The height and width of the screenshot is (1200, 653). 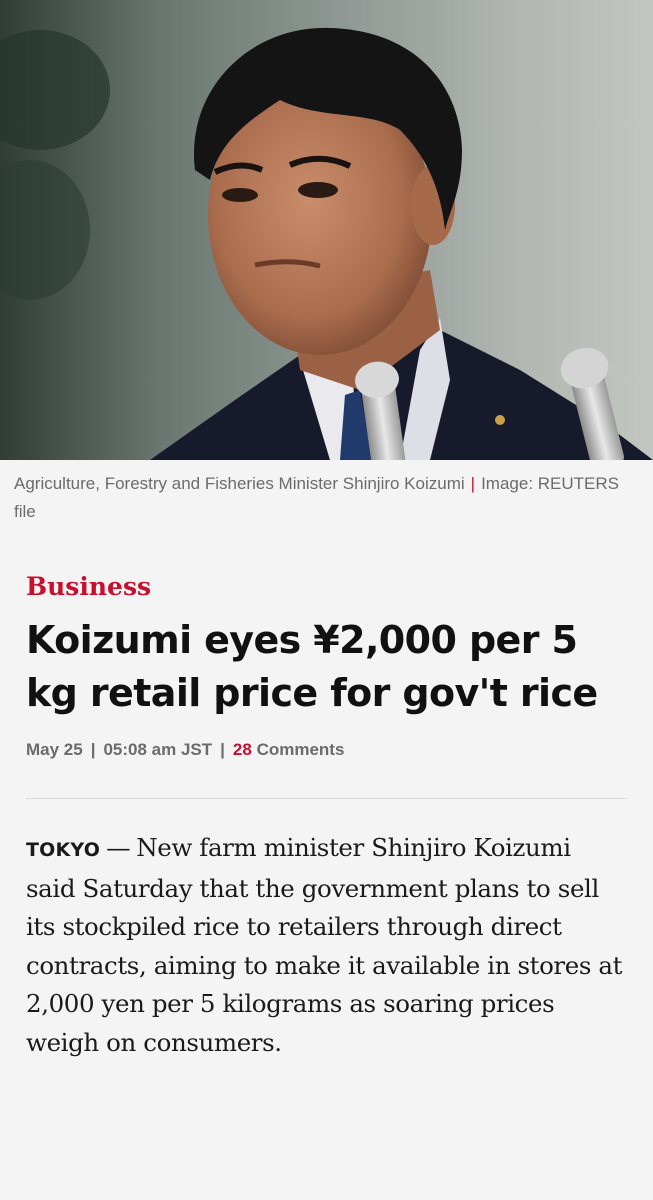 I want to click on comments-link: 28 Comments, so click(x=289, y=749).